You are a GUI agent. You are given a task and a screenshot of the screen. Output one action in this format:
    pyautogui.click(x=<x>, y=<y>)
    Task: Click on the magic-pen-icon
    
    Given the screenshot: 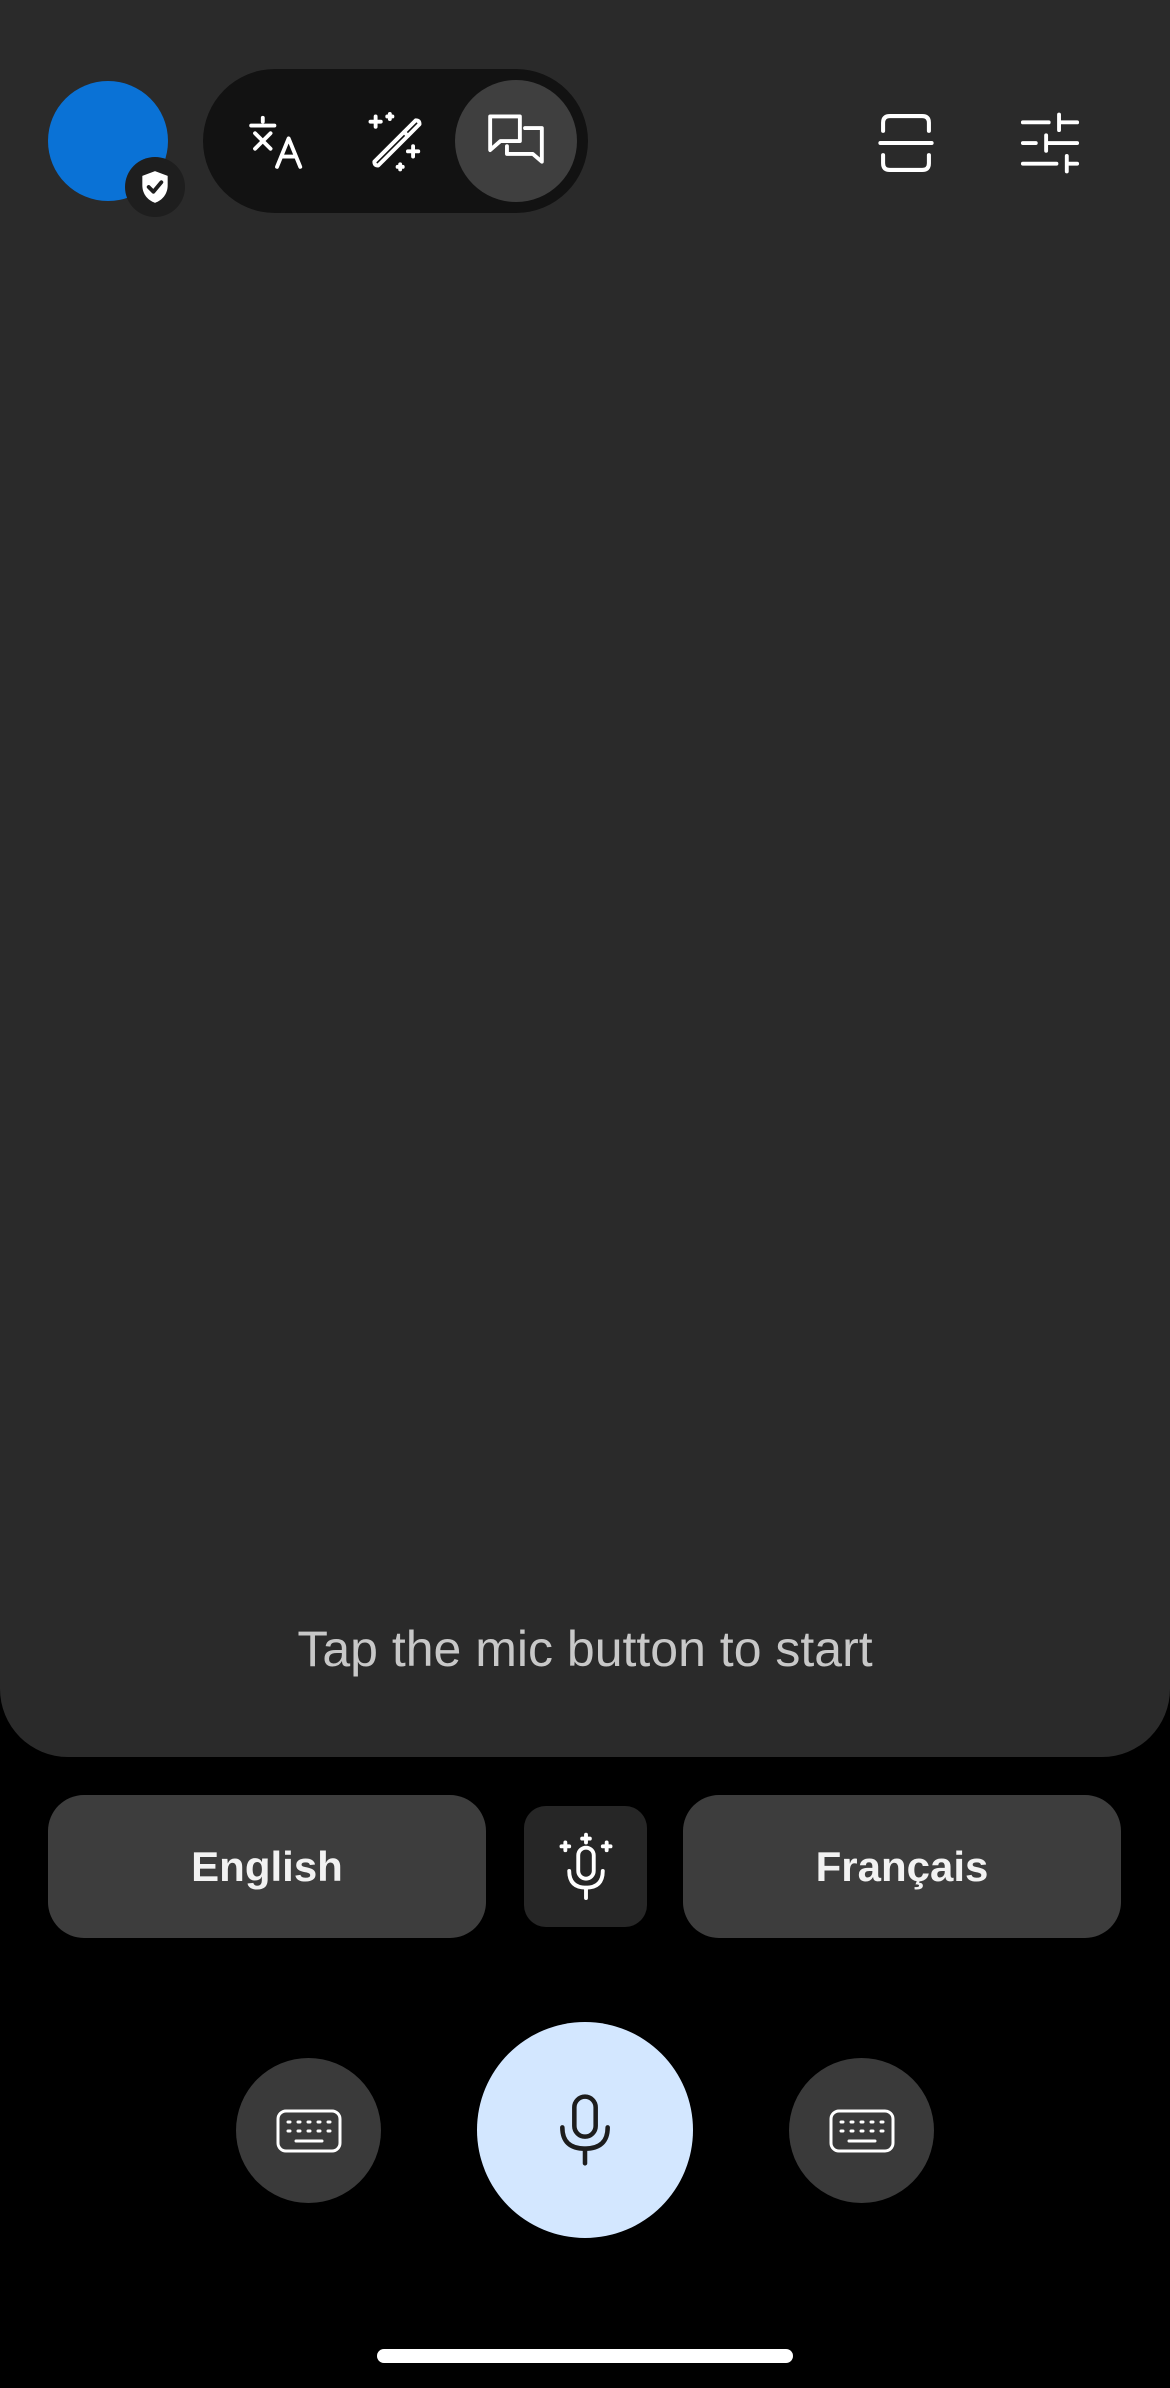 What is the action you would take?
    pyautogui.click(x=395, y=141)
    